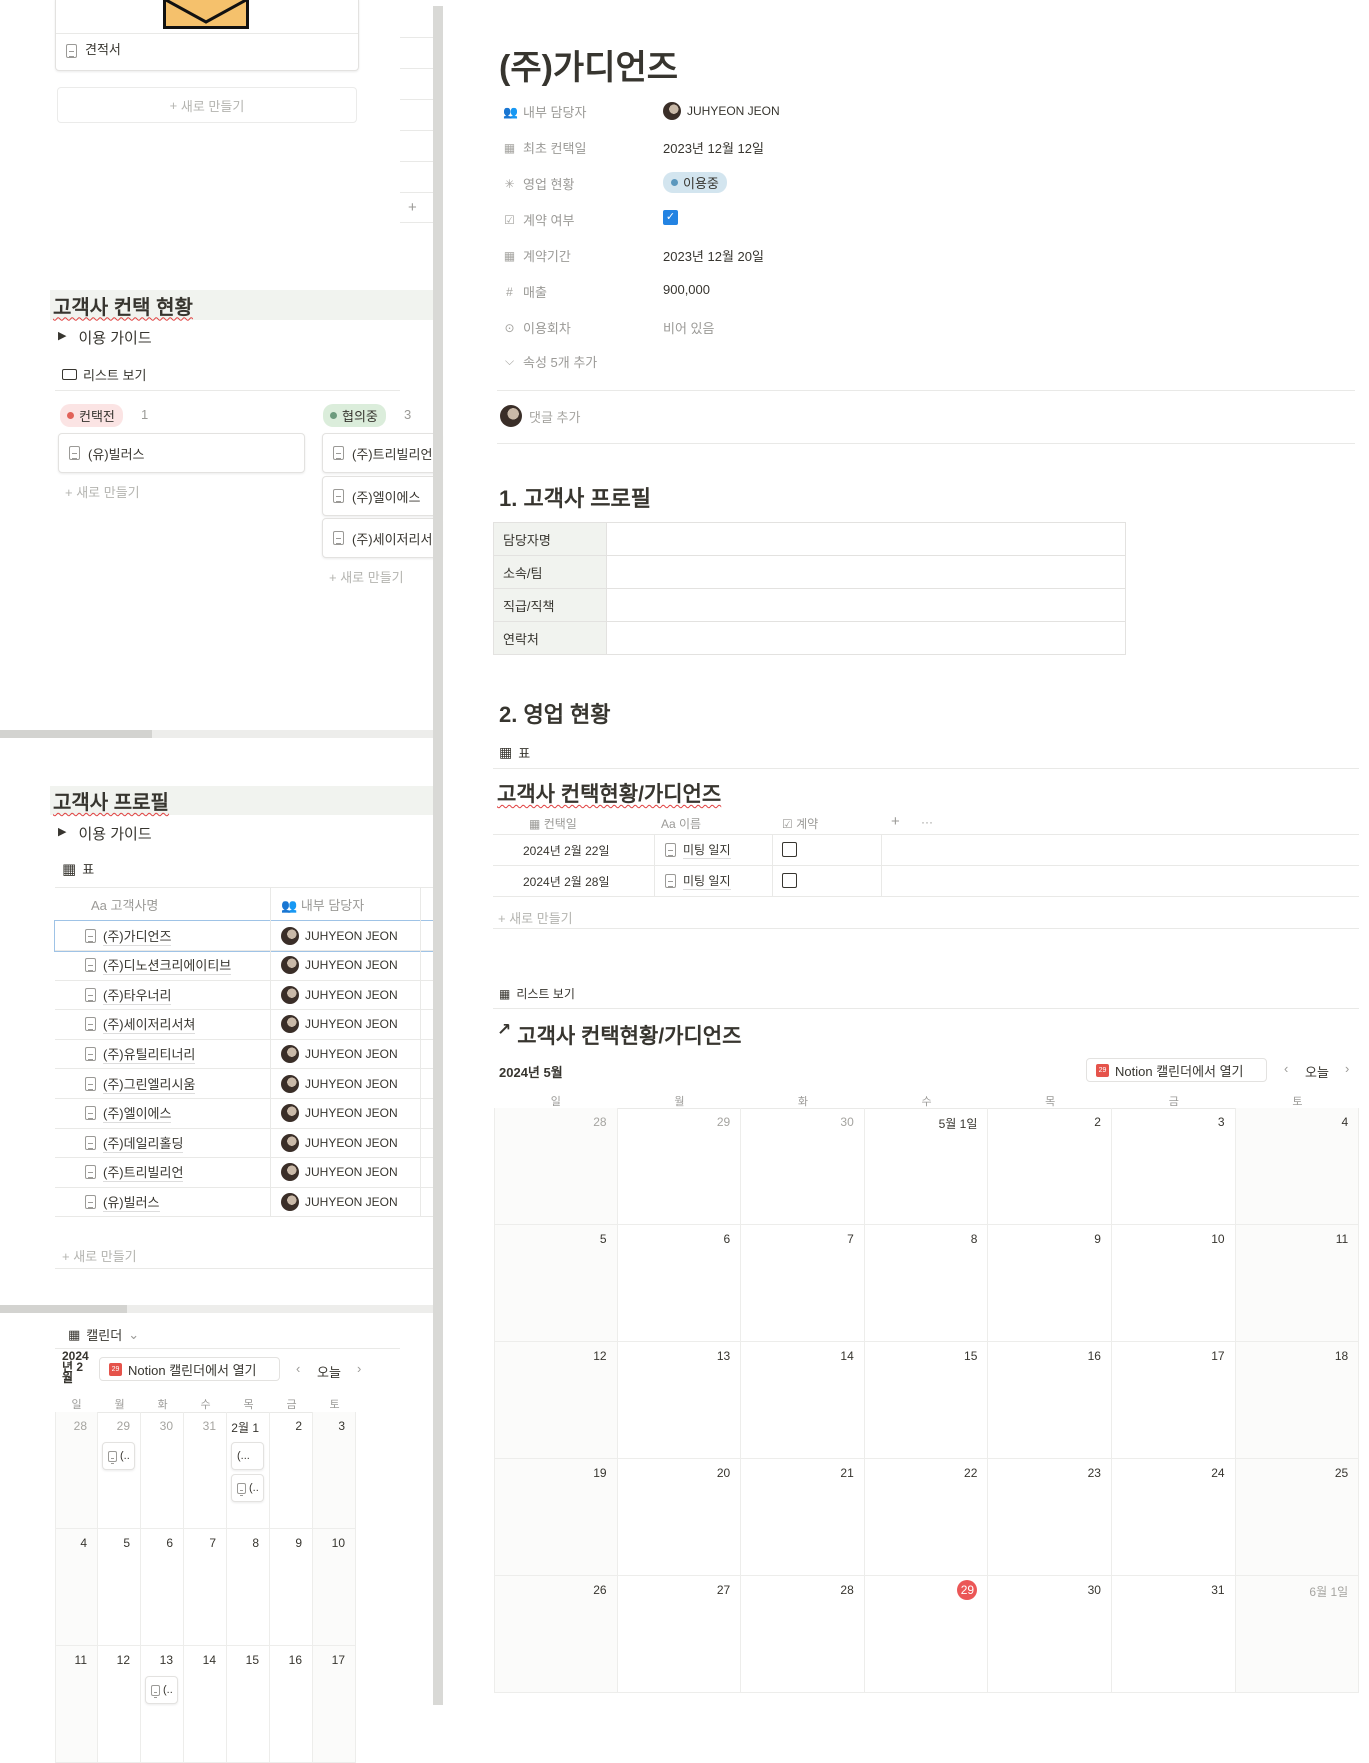 This screenshot has height=1763, width=1369. What do you see at coordinates (99, 1255) in the screenshot?
I see `table-new-row: + 새로 만들기` at bounding box center [99, 1255].